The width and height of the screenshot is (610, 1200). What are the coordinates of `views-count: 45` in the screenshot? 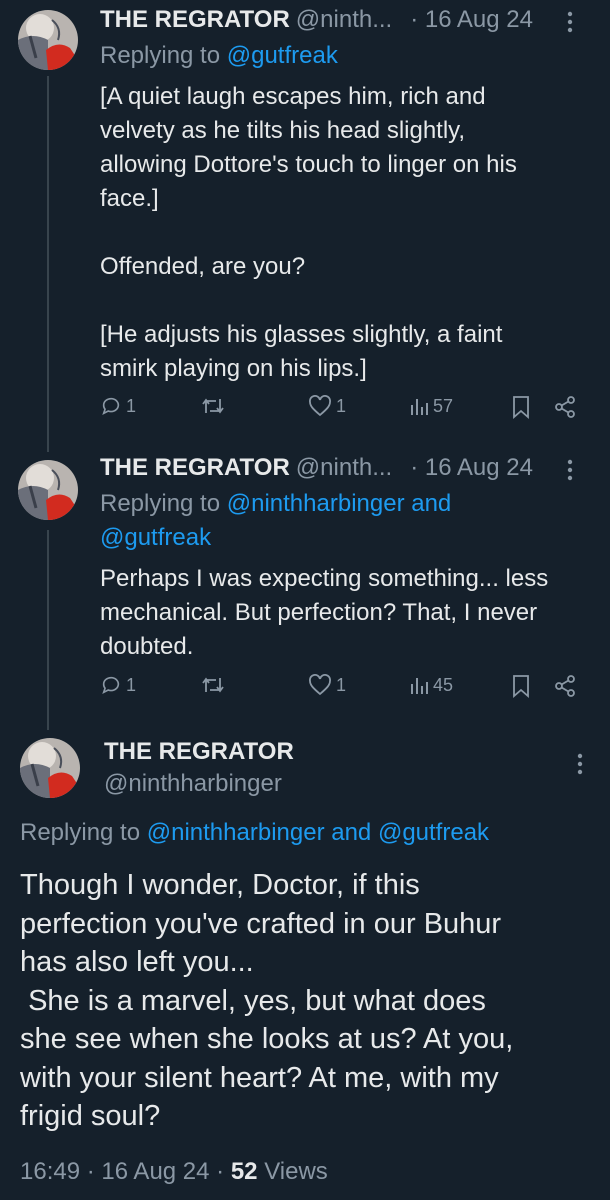 It's located at (443, 684).